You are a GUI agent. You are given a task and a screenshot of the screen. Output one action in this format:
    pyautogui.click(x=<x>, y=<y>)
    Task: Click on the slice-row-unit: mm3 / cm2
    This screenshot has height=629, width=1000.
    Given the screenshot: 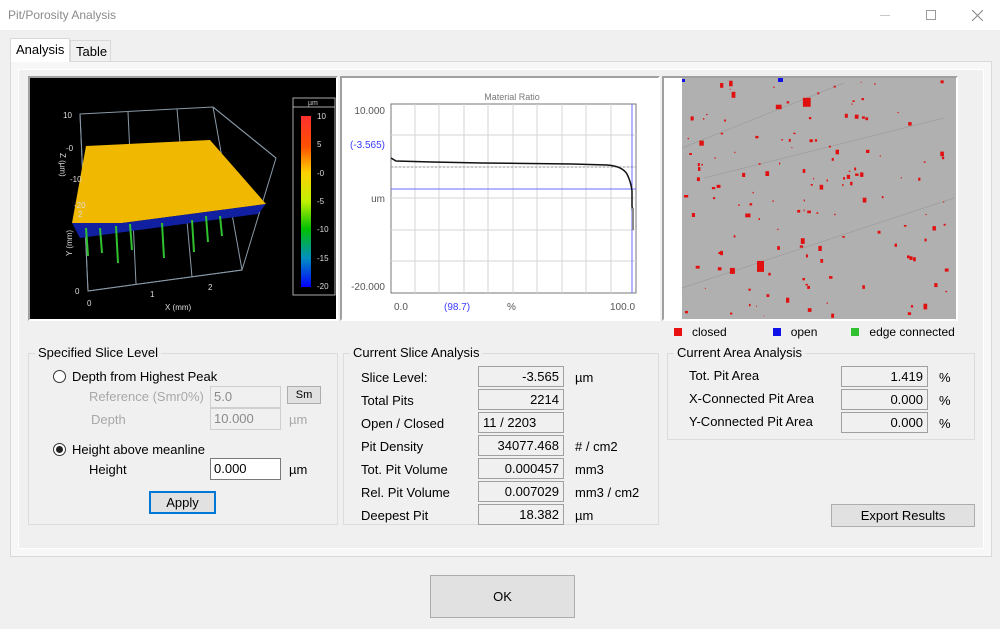 What is the action you would take?
    pyautogui.click(x=607, y=492)
    